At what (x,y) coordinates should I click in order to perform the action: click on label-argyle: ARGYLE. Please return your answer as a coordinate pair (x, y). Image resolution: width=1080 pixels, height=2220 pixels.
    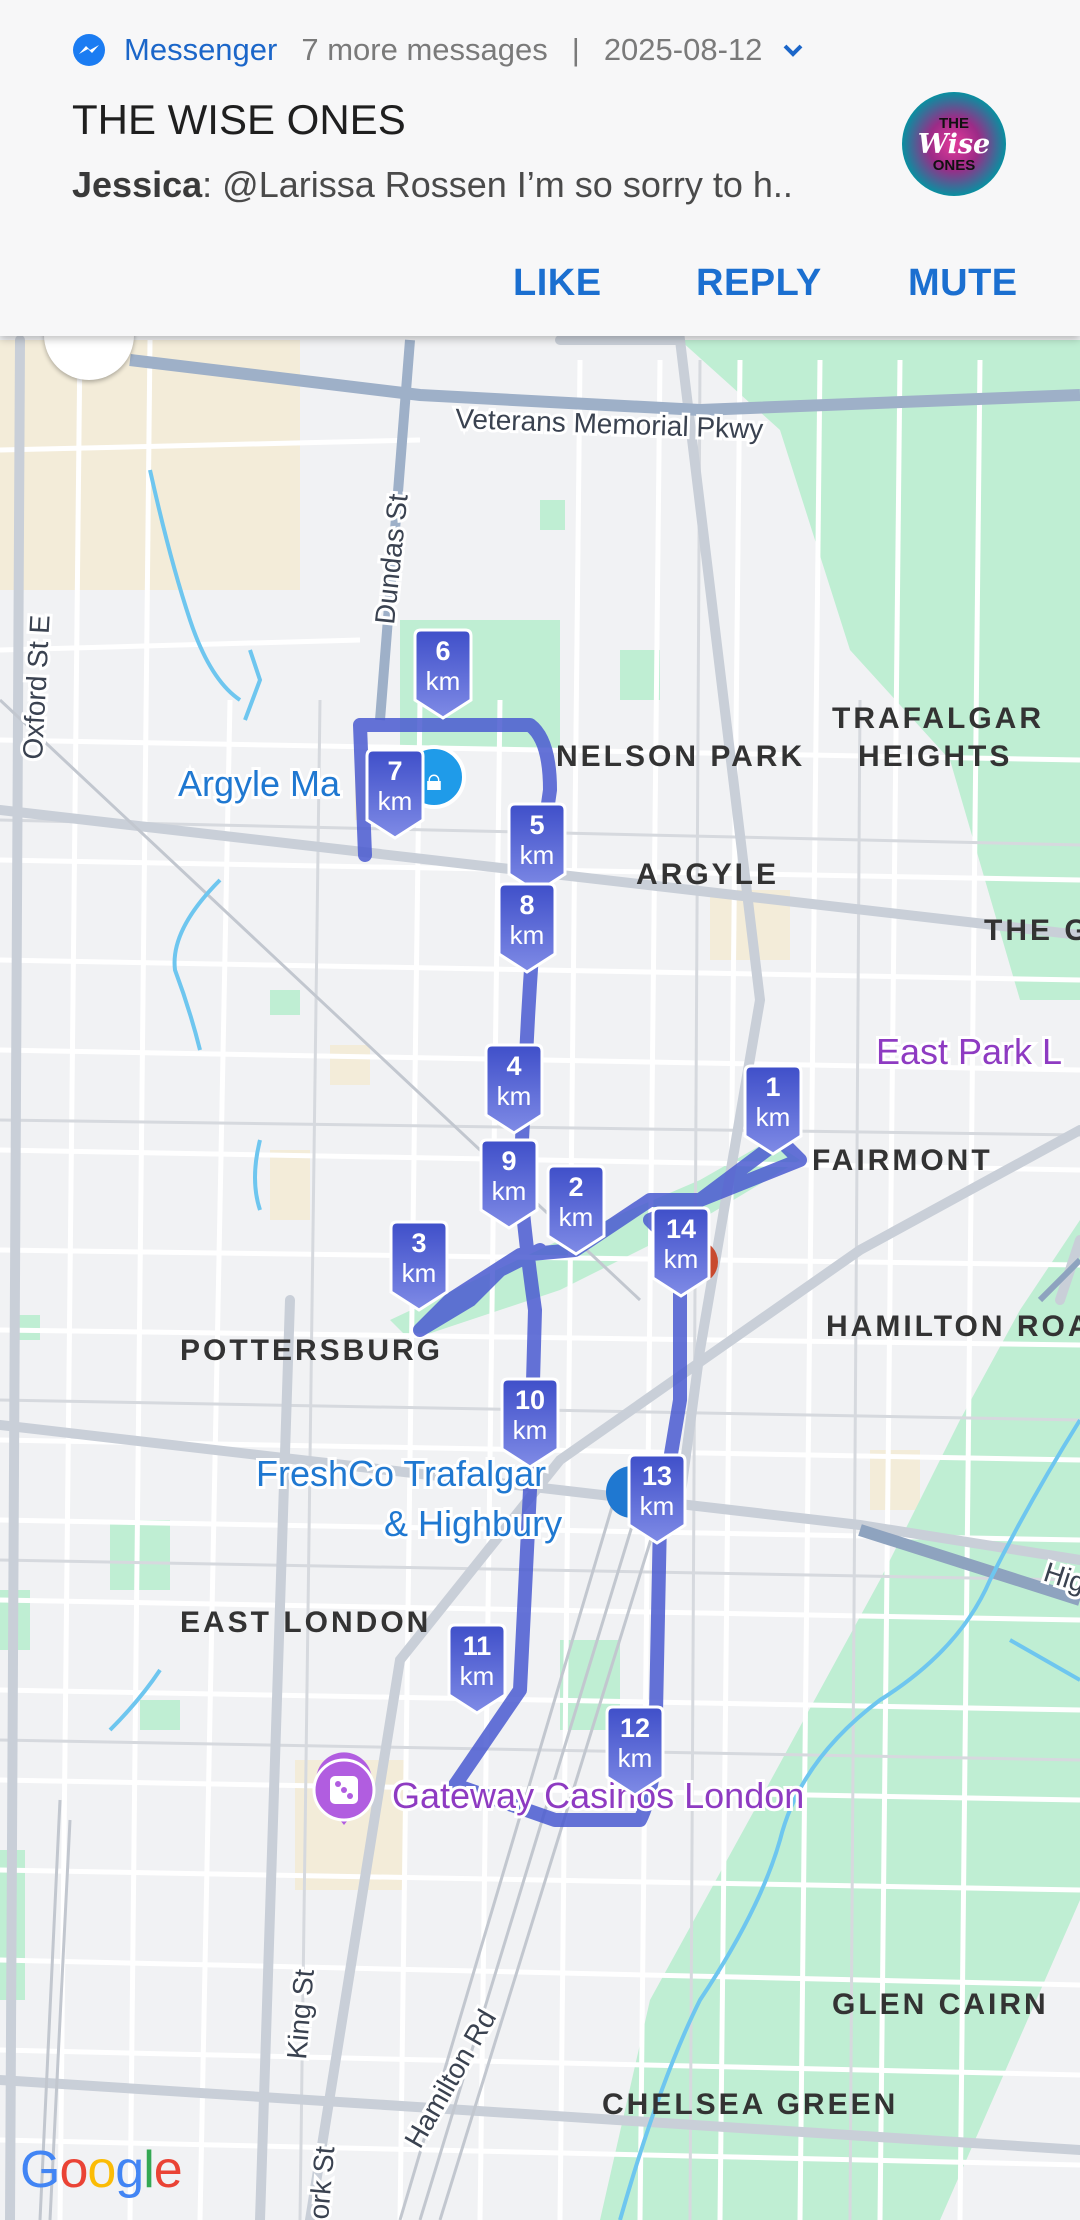
    Looking at the image, I should click on (707, 874).